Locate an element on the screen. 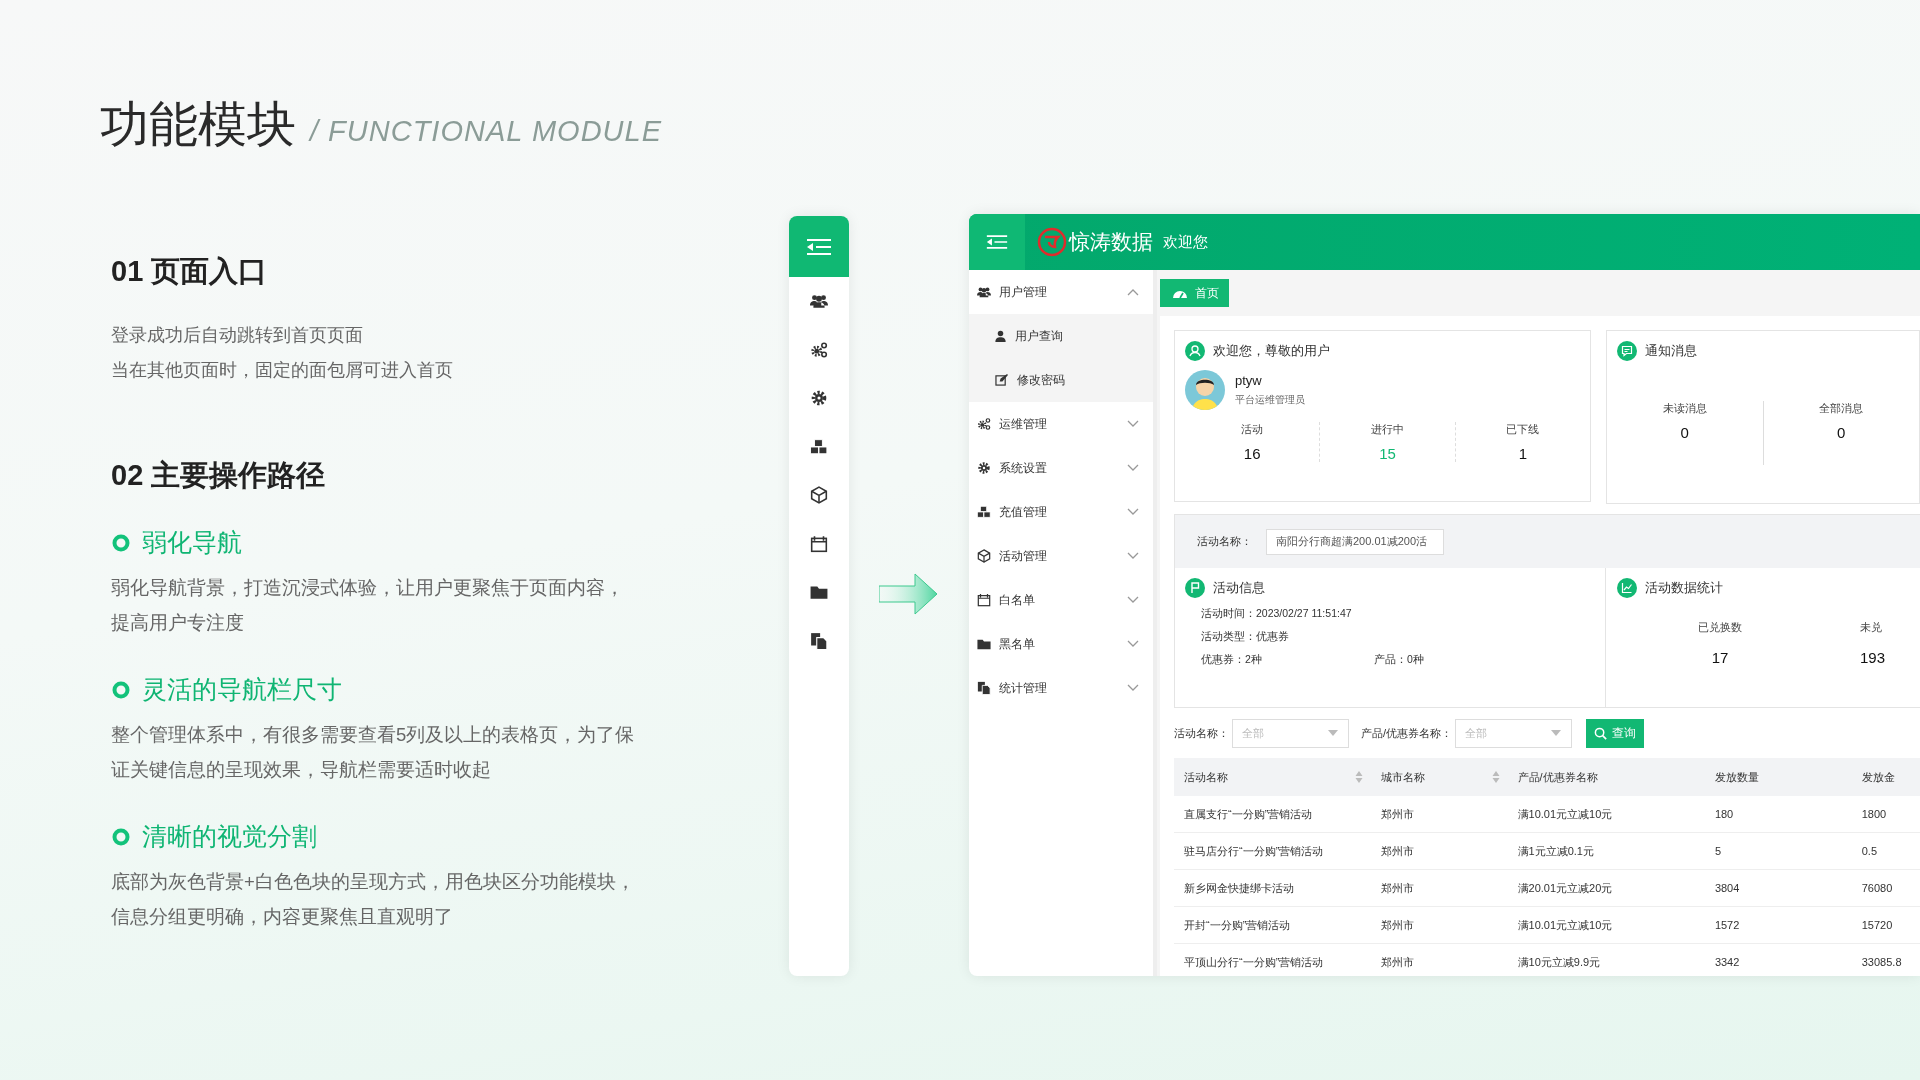 The width and height of the screenshot is (1920, 1080). submenu-item: 修改密码 is located at coordinates (1061, 380).